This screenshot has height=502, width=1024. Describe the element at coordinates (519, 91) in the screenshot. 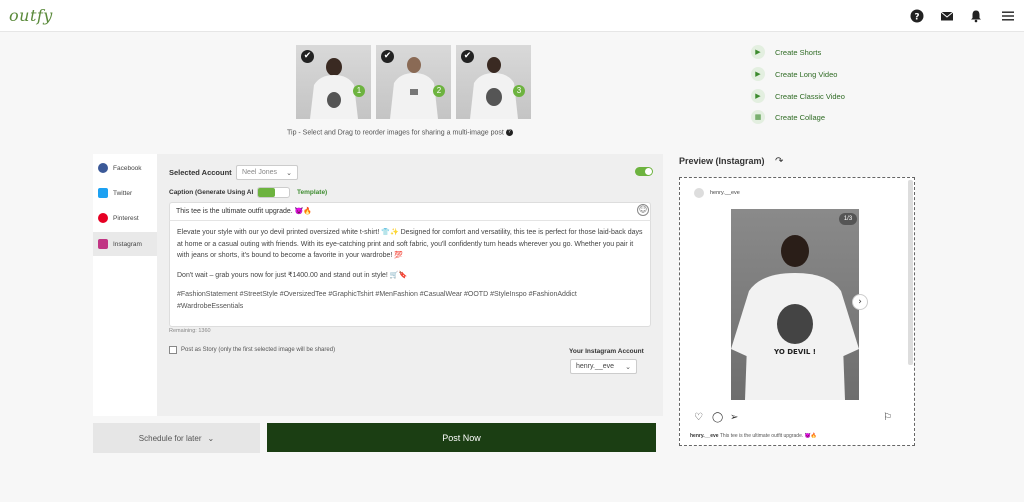

I see `order-badge: 3` at that location.